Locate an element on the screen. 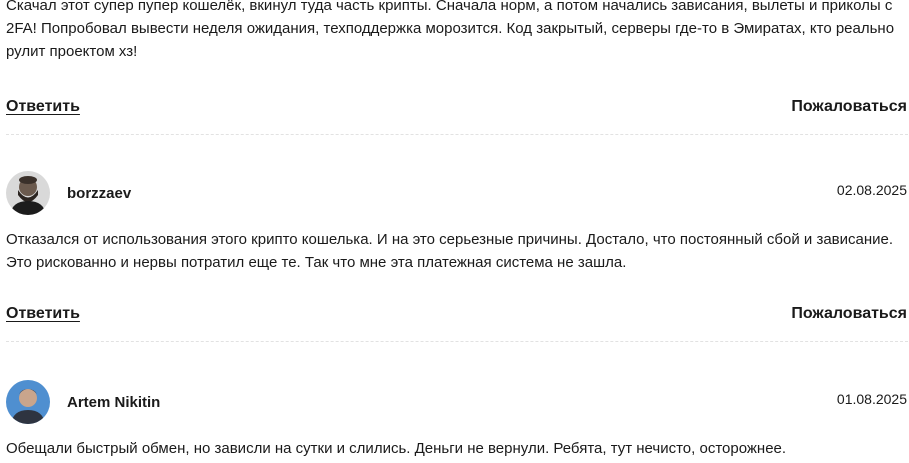 The width and height of the screenshot is (909, 463). comment-header: borzzaev 02.08.2025 is located at coordinates (457, 193).